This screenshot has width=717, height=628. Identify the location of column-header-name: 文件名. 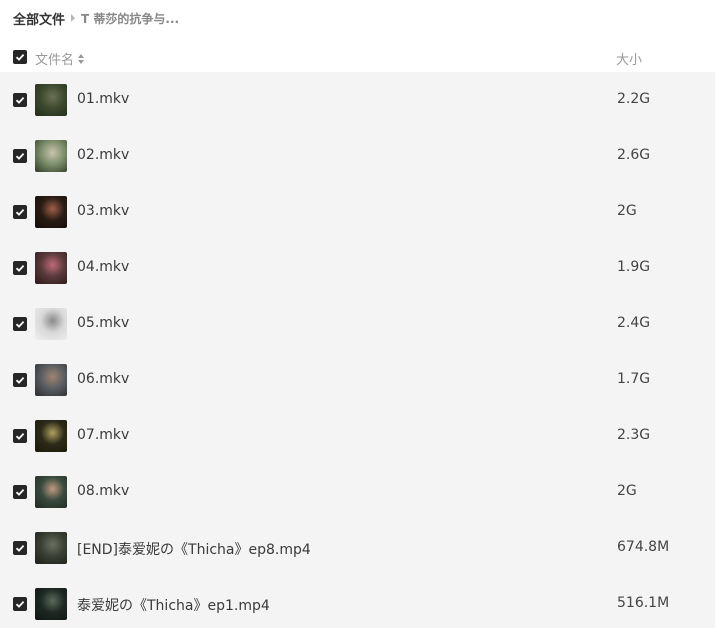
(60, 58).